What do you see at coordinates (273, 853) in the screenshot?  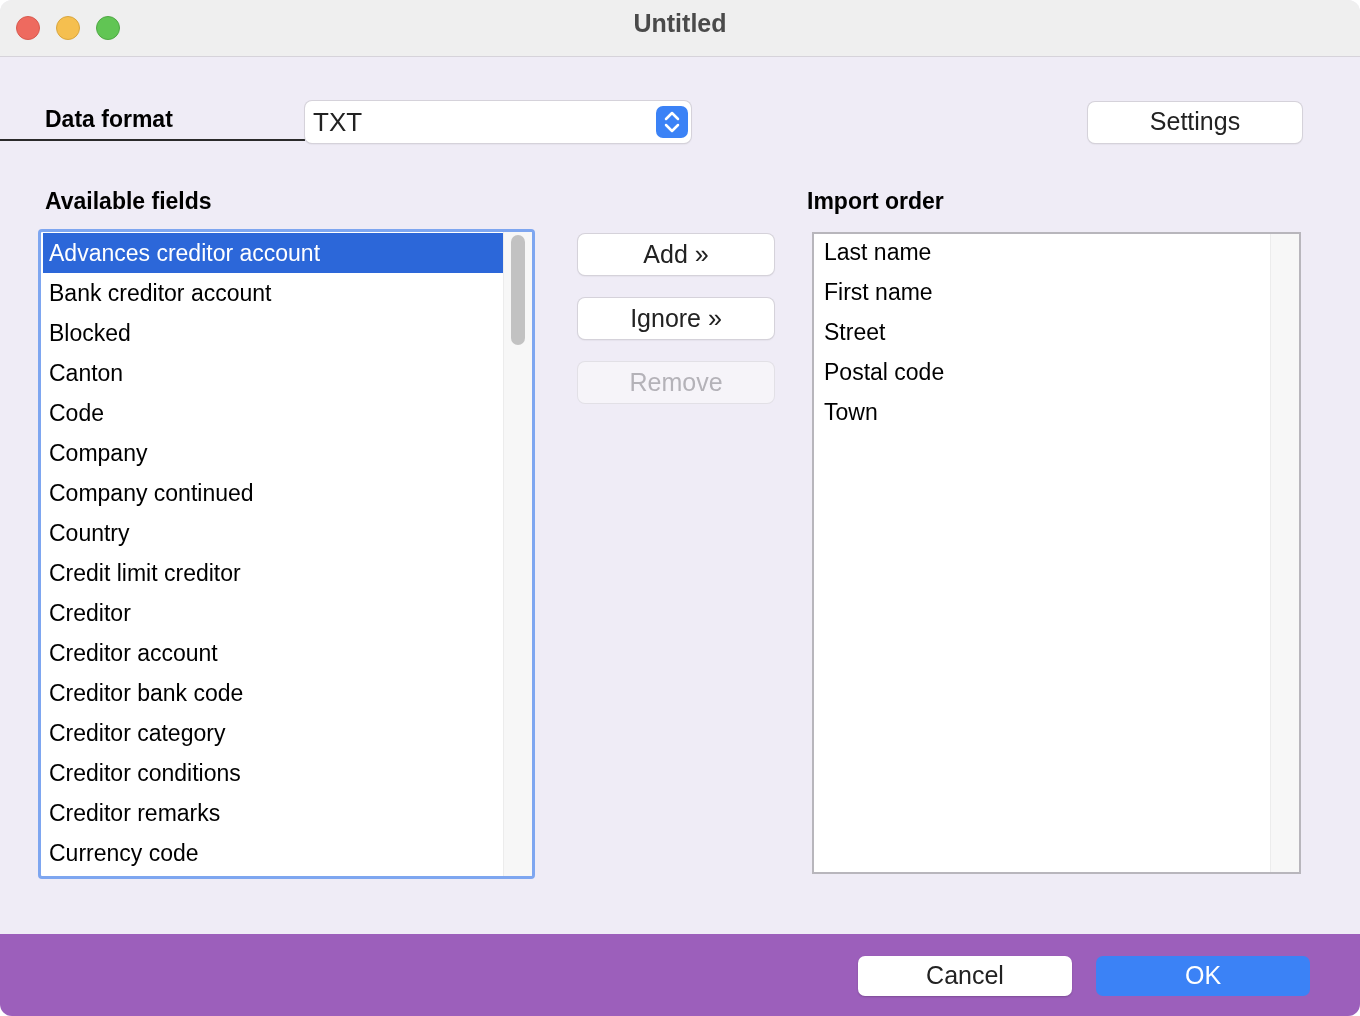 I see `list-item: Currency code` at bounding box center [273, 853].